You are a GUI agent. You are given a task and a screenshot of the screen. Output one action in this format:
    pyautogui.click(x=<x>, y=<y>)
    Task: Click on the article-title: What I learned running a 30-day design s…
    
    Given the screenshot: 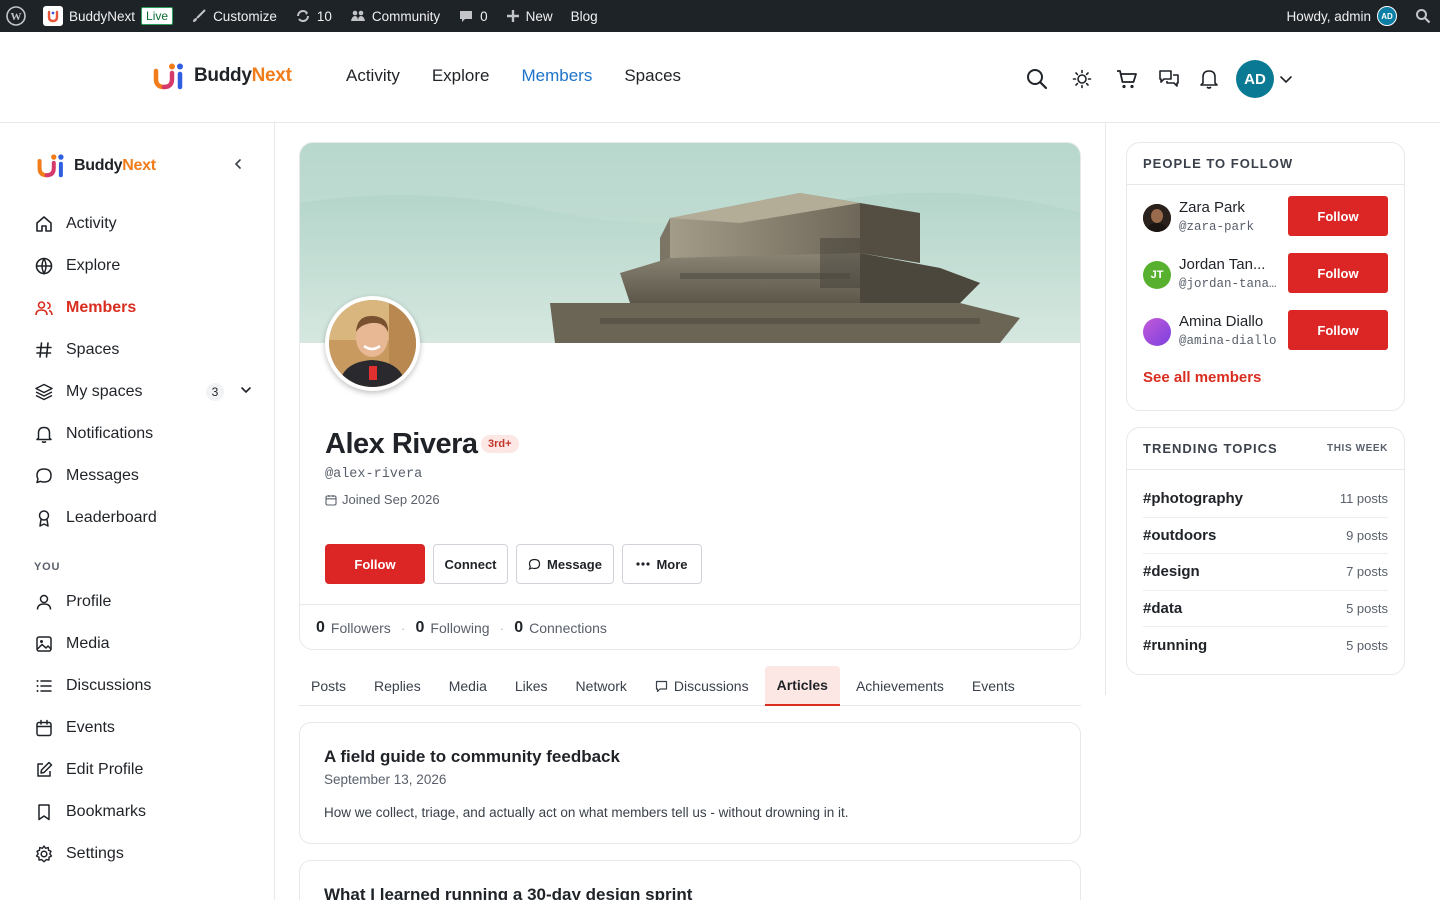 What is the action you would take?
    pyautogui.click(x=690, y=892)
    